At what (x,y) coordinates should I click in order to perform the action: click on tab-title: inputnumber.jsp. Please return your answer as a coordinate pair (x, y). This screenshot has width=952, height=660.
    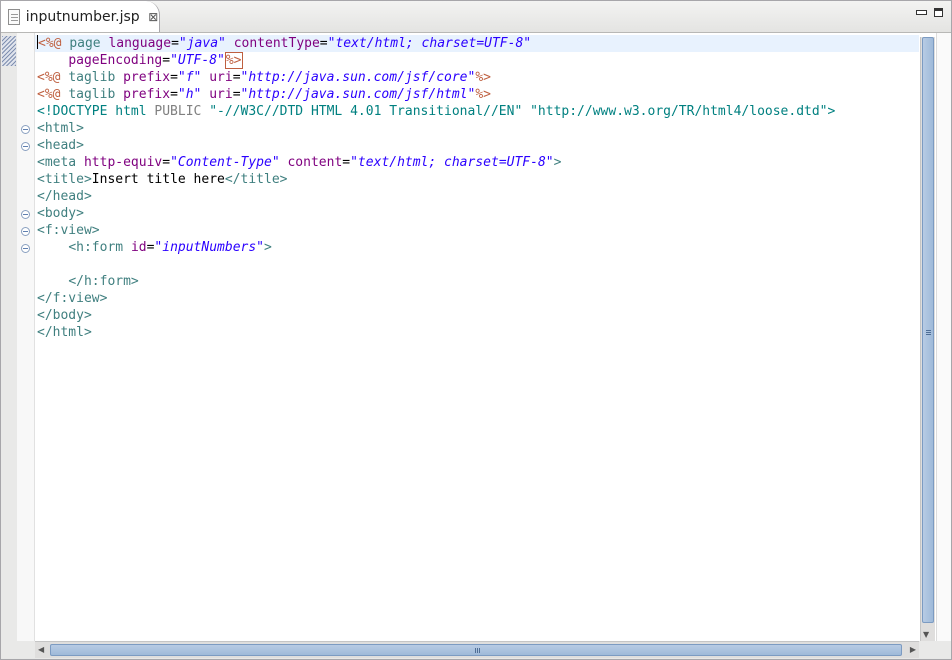
    Looking at the image, I should click on (82, 16).